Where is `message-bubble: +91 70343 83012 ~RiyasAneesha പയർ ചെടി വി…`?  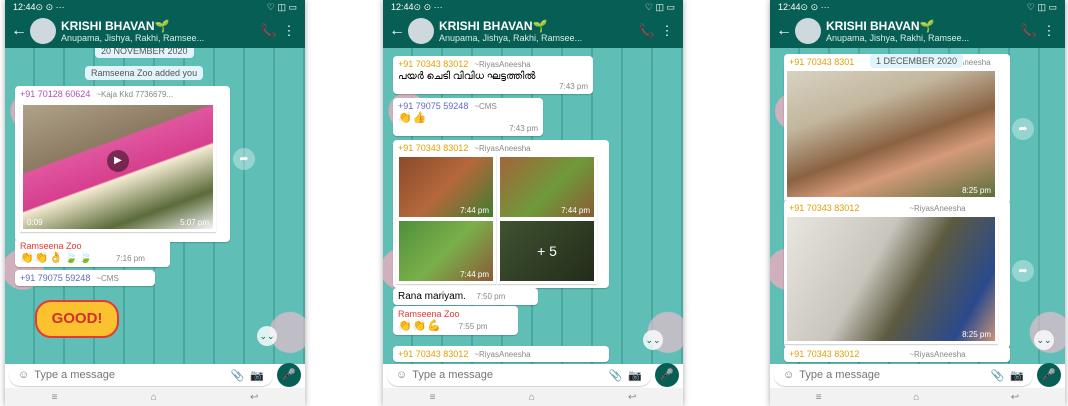 message-bubble: +91 70343 83012 ~RiyasAneesha പയർ ചെടി വി… is located at coordinates (493, 75).